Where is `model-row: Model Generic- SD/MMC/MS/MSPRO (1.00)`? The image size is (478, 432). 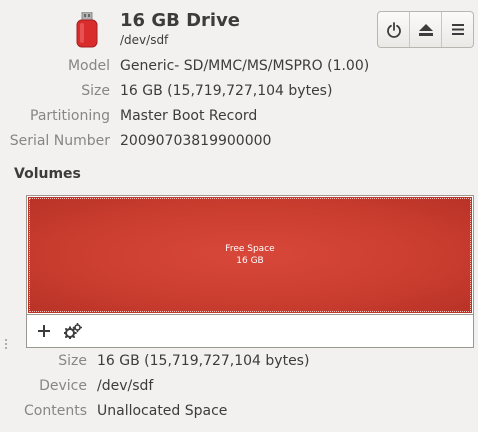
model-row: Model Generic- SD/MMC/MS/MSPRO (1.00) is located at coordinates (184, 68).